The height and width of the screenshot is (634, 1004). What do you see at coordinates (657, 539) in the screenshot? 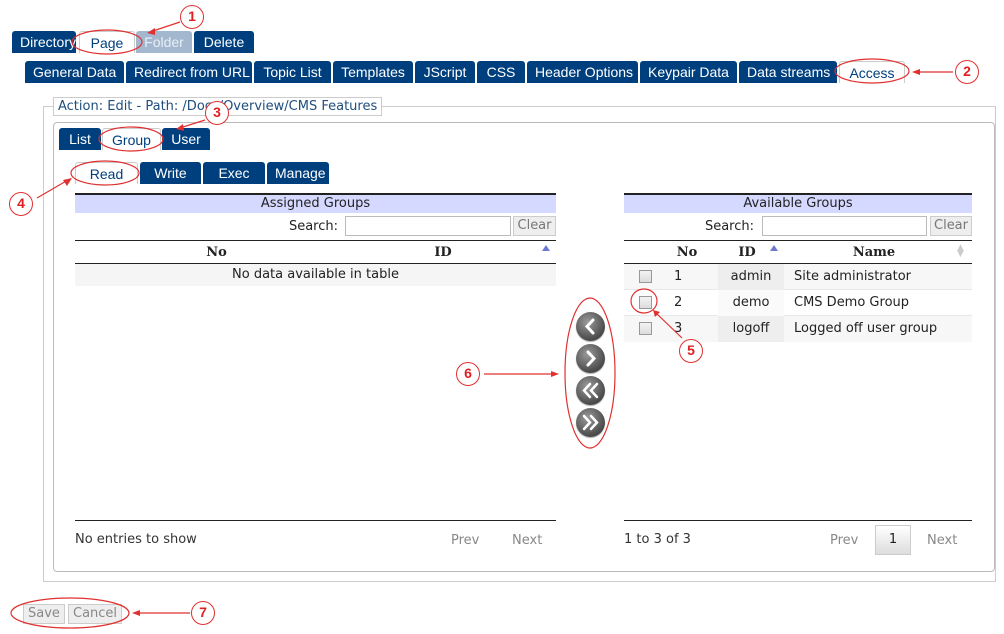
I see `available-entries-info: 1 to 3 of 3` at bounding box center [657, 539].